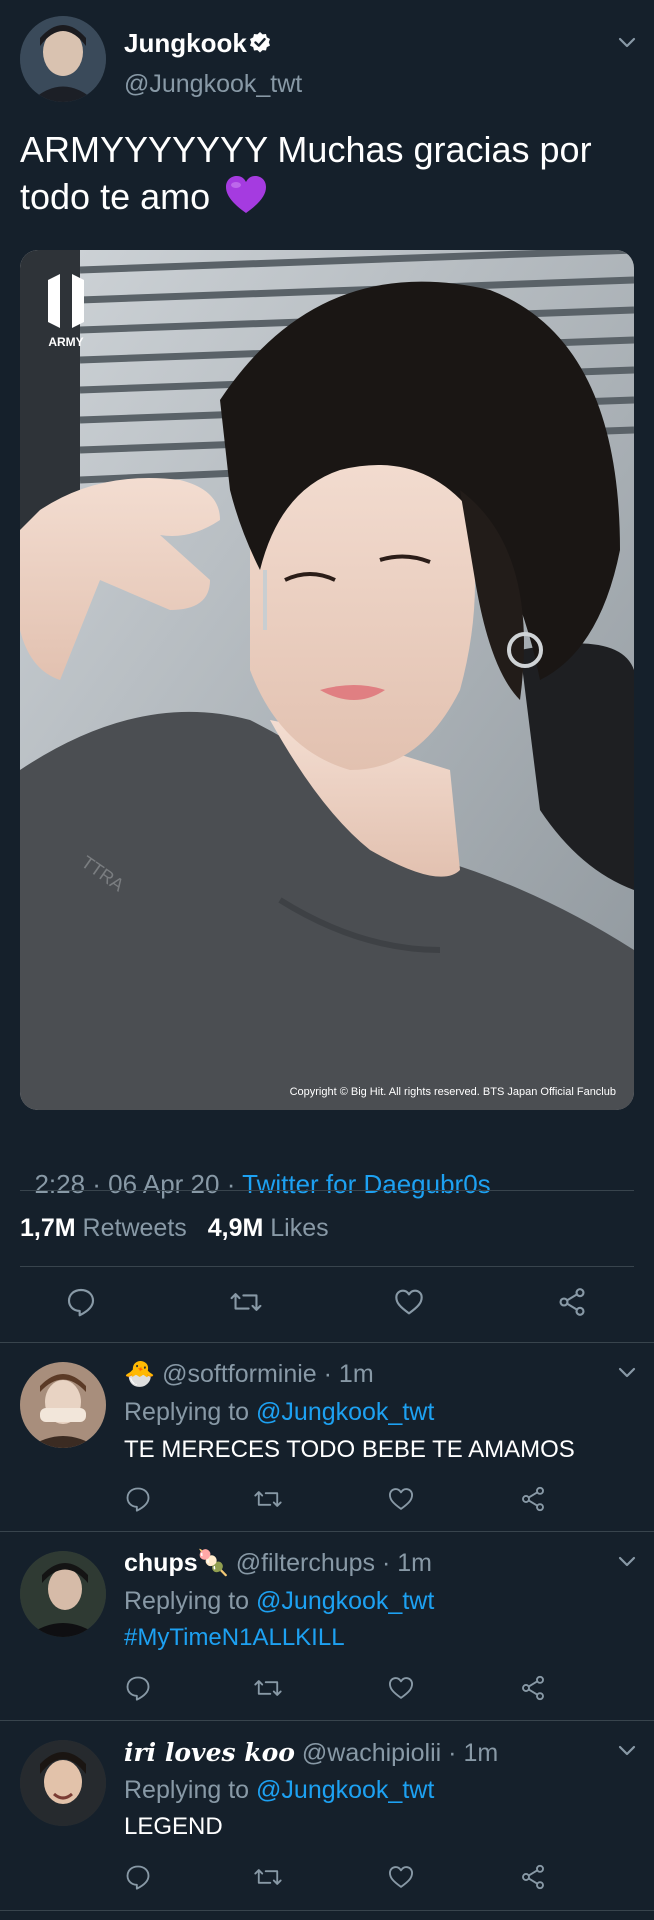 The image size is (654, 1920). I want to click on reply-text: LEGEND, so click(173, 1826).